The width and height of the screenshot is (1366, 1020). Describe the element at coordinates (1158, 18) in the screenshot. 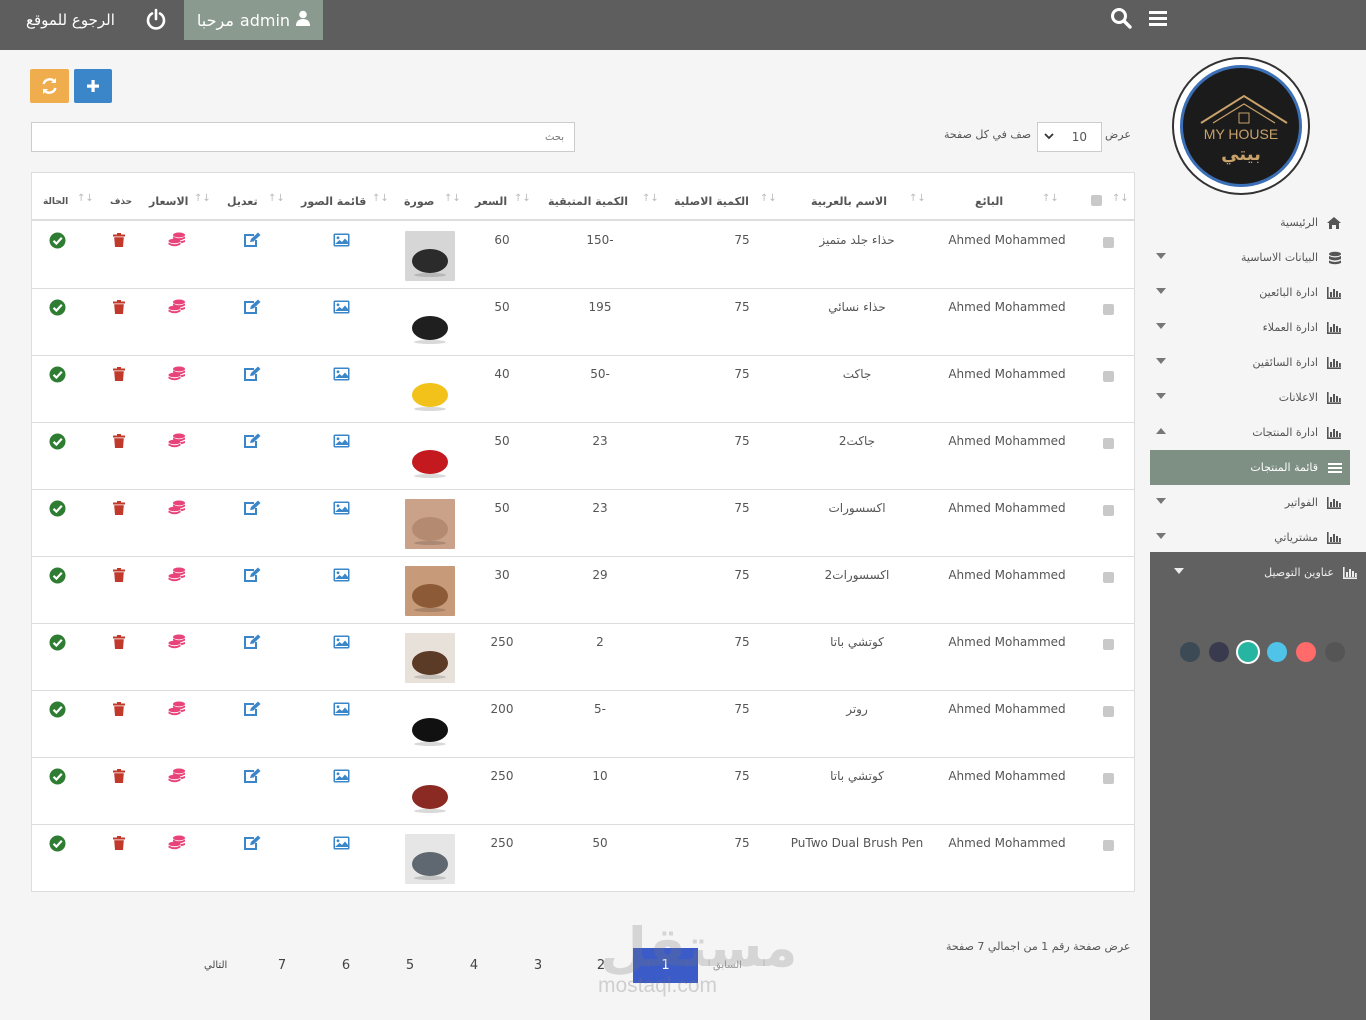

I see `hamburger-icon` at that location.